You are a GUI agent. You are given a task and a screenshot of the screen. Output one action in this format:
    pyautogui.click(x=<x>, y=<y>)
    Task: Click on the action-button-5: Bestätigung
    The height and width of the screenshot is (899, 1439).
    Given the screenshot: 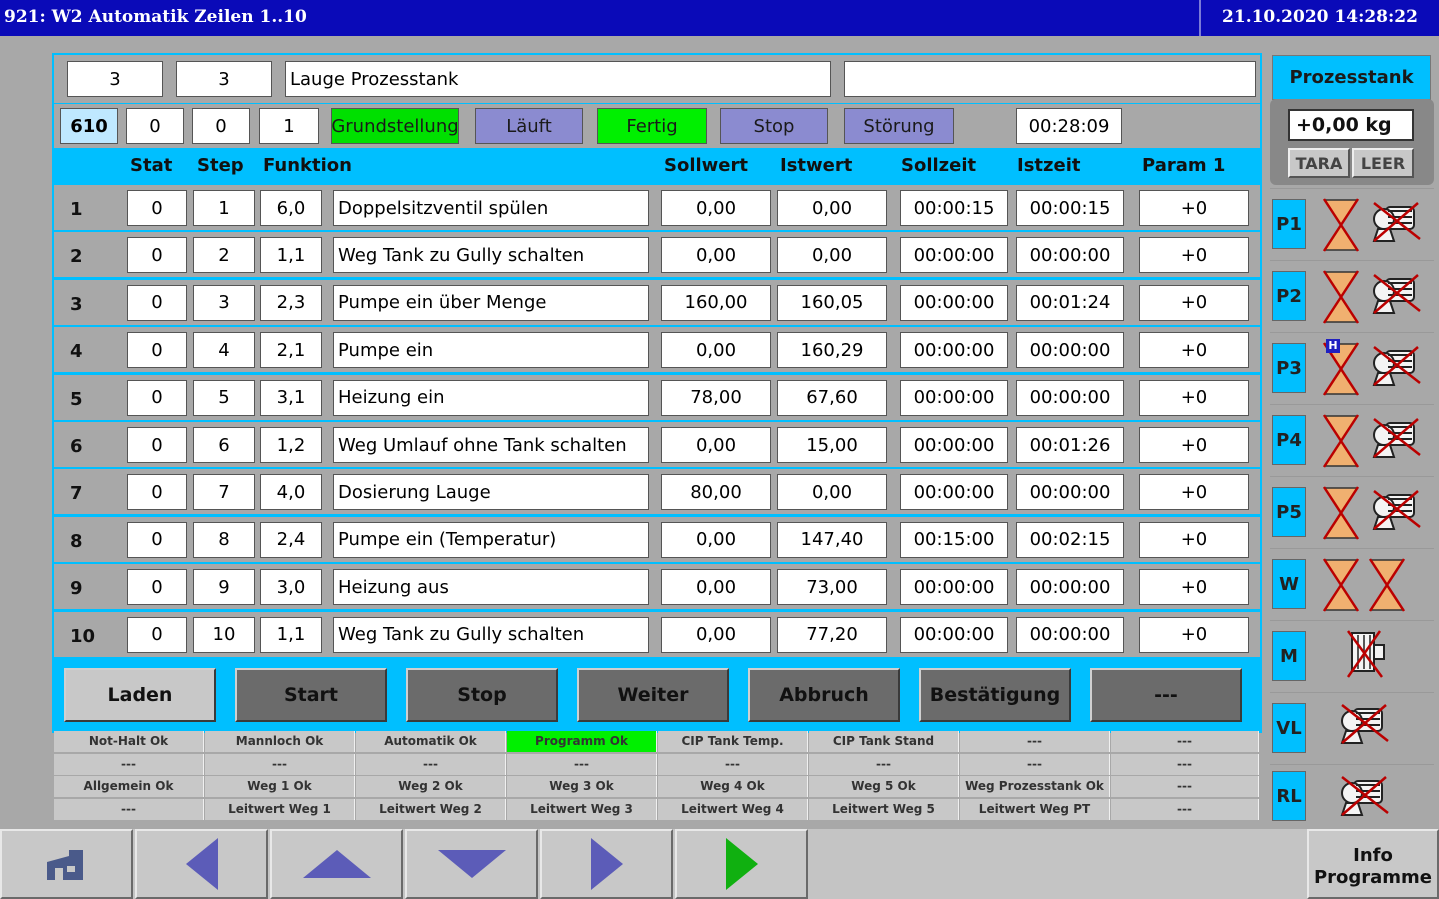 What is the action you would take?
    pyautogui.click(x=995, y=695)
    